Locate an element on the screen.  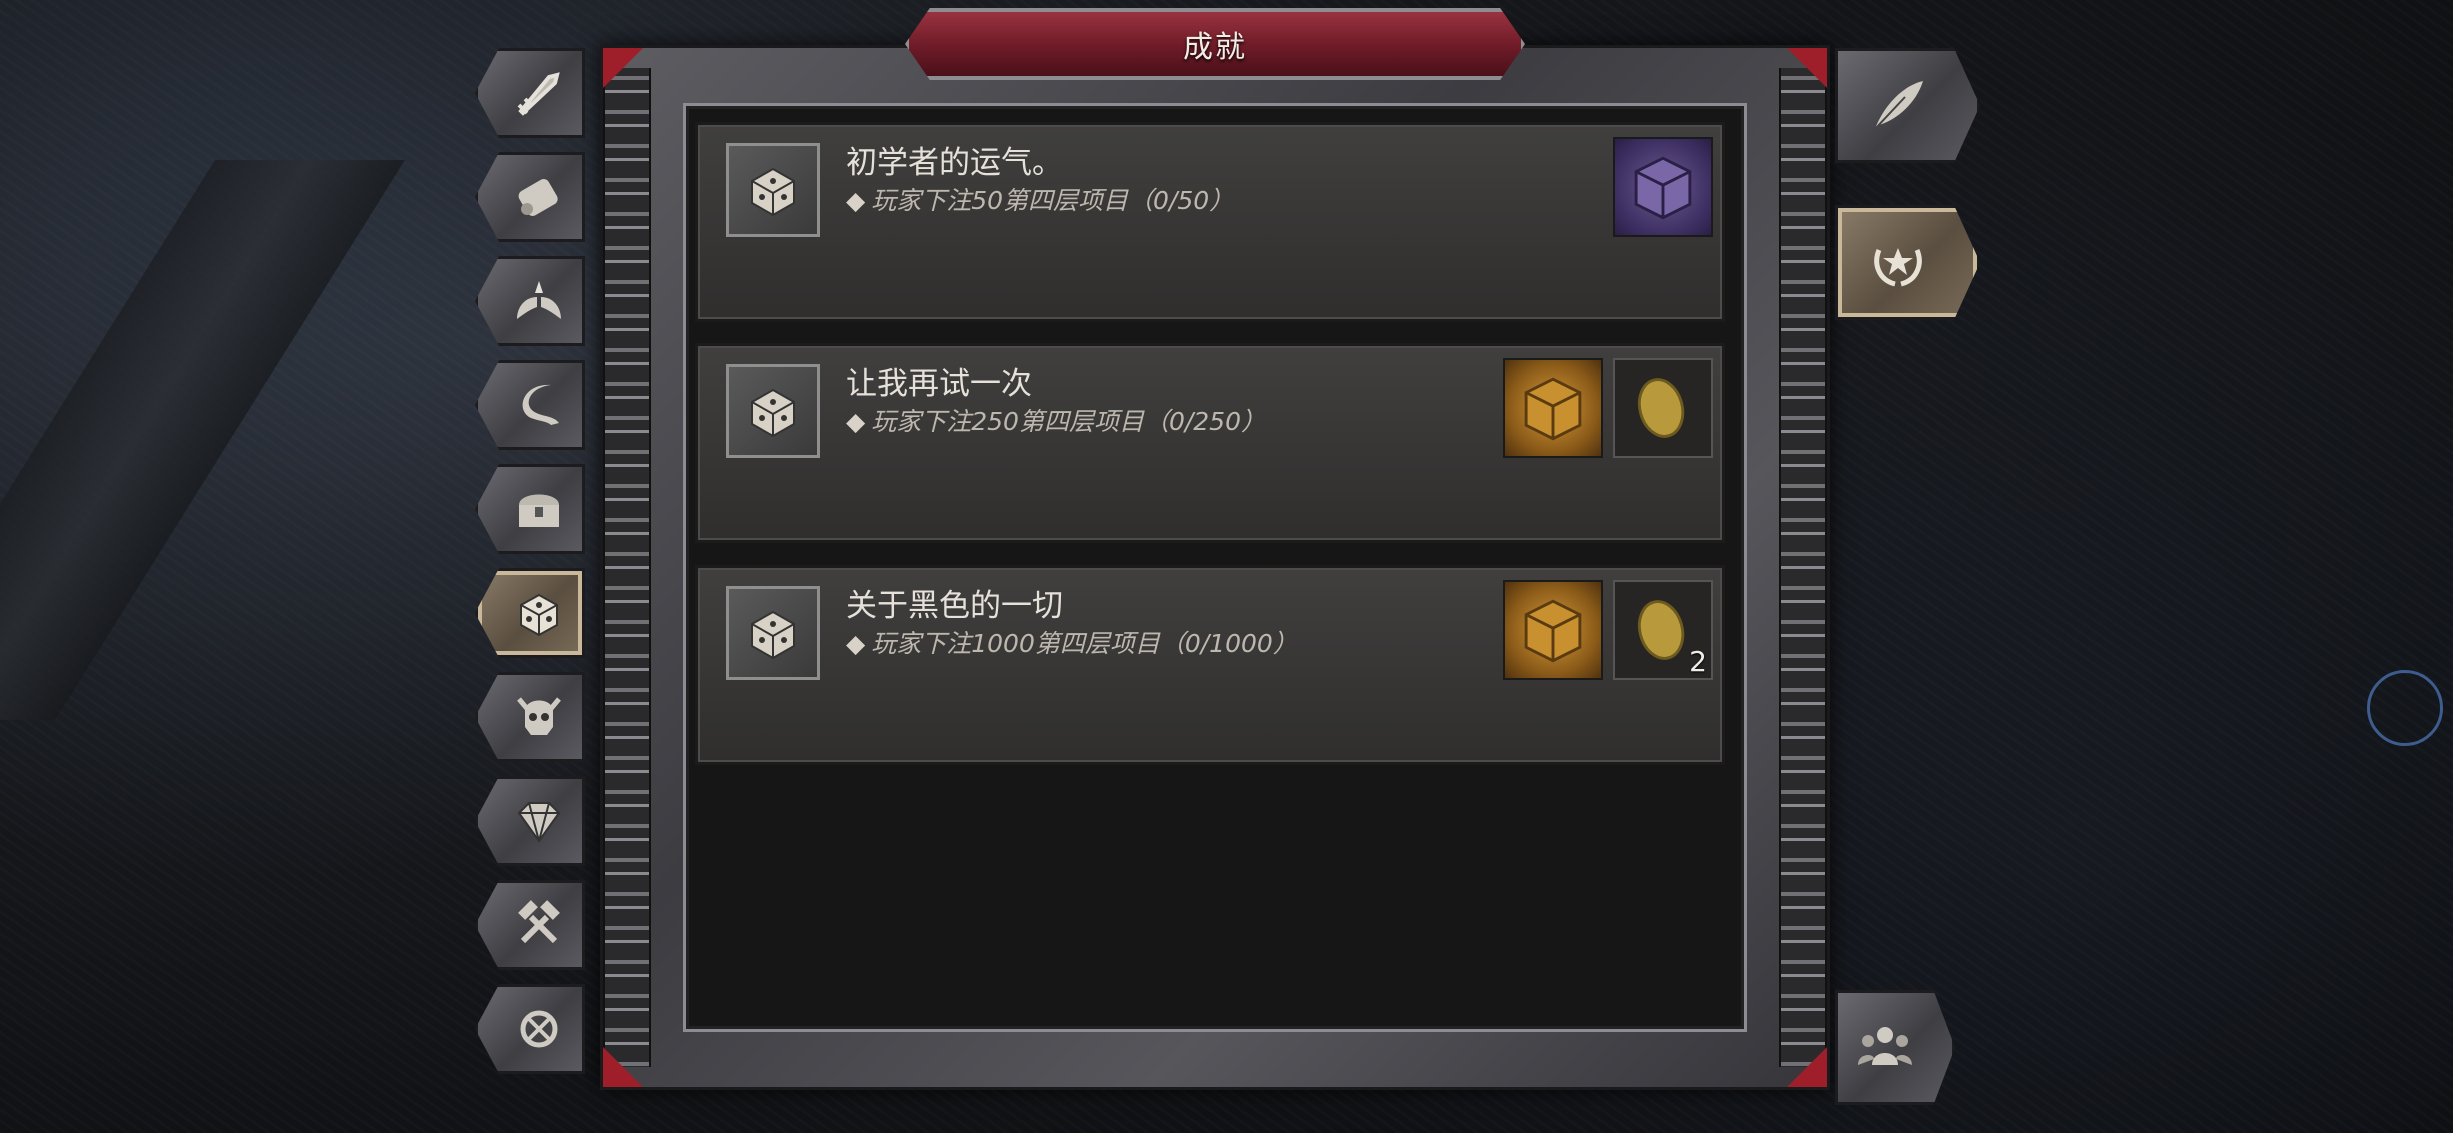
tab-party is located at coordinates (1895, 1047).